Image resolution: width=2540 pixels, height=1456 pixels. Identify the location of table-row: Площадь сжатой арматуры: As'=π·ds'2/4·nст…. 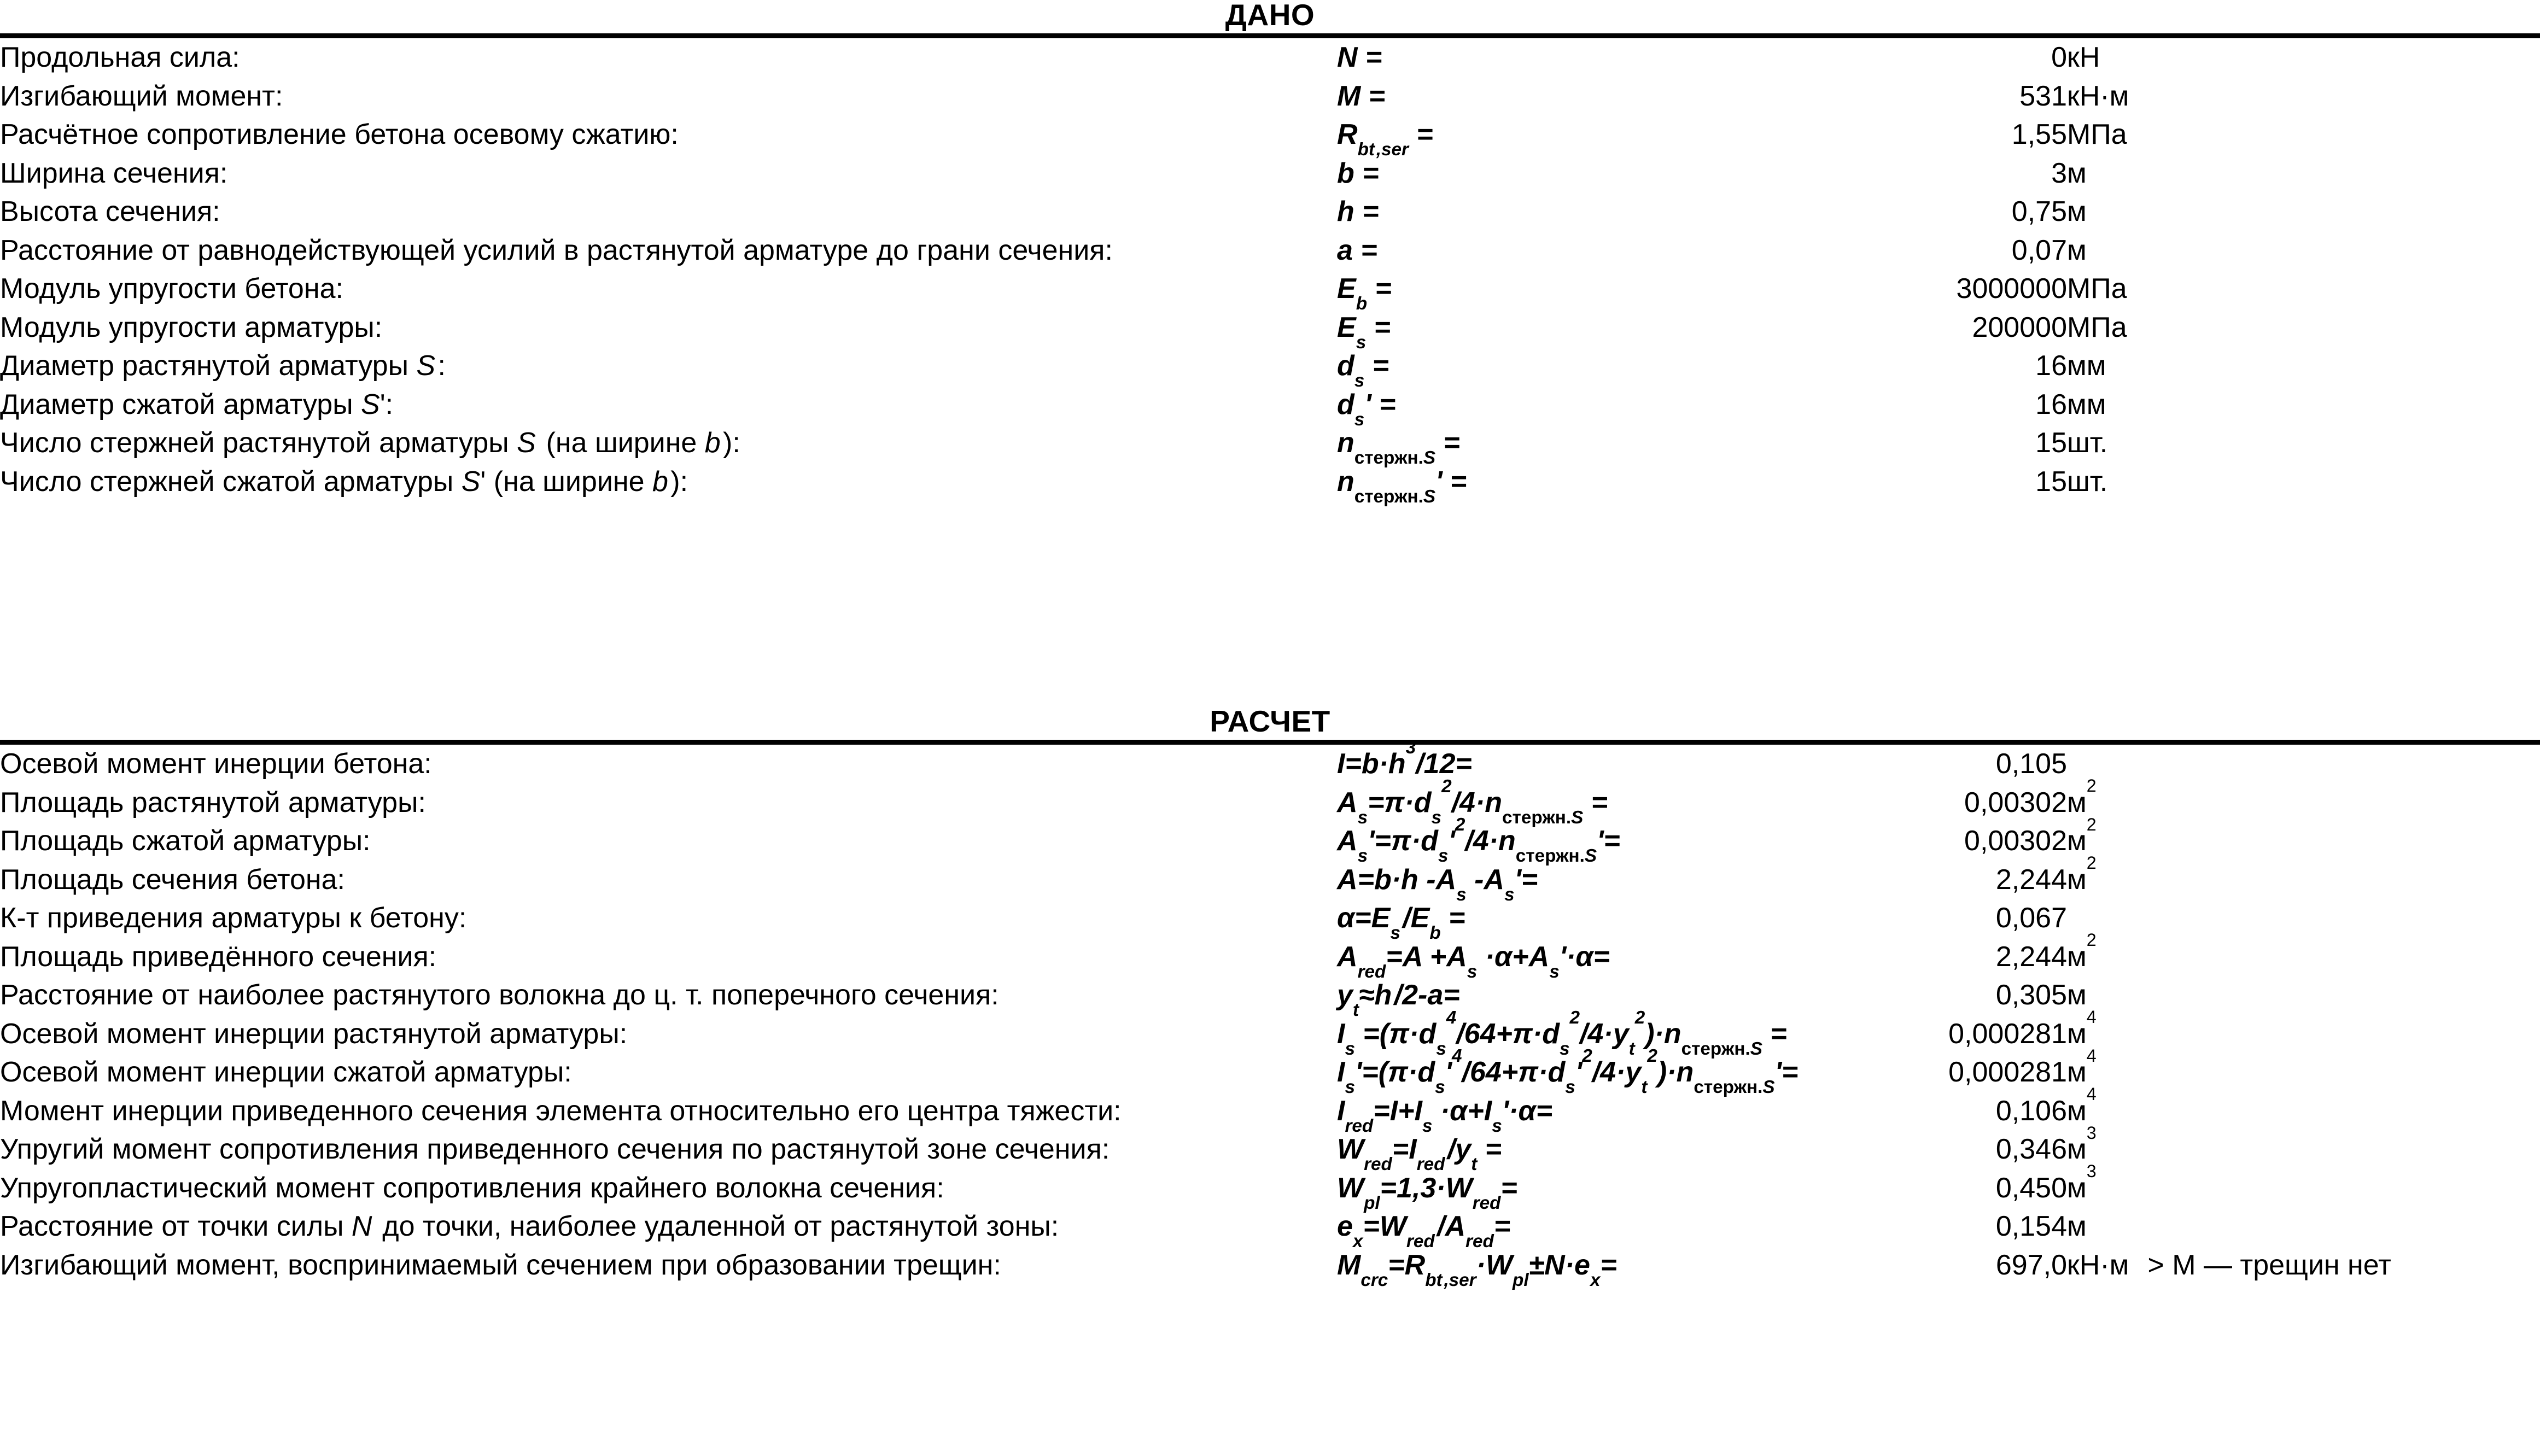
(1270, 841).